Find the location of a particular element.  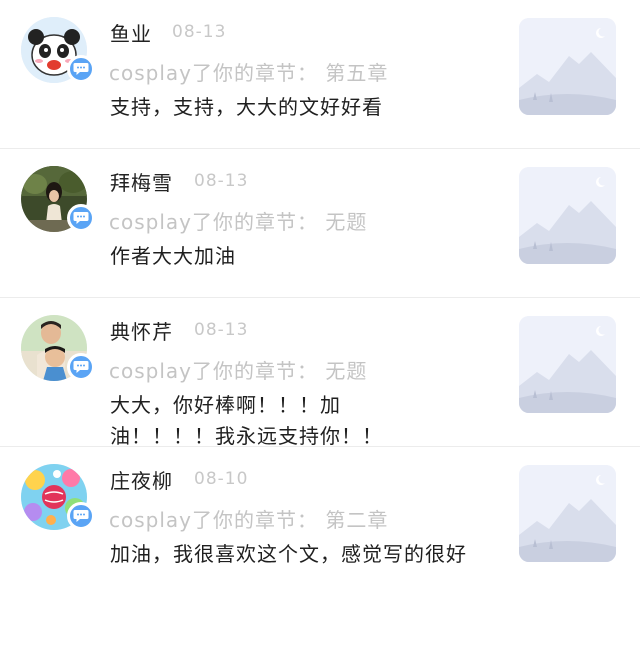

comment-text: 大大，你好棒啊！！！加油！！！！我永远支持你！！ is located at coordinates (246, 420).